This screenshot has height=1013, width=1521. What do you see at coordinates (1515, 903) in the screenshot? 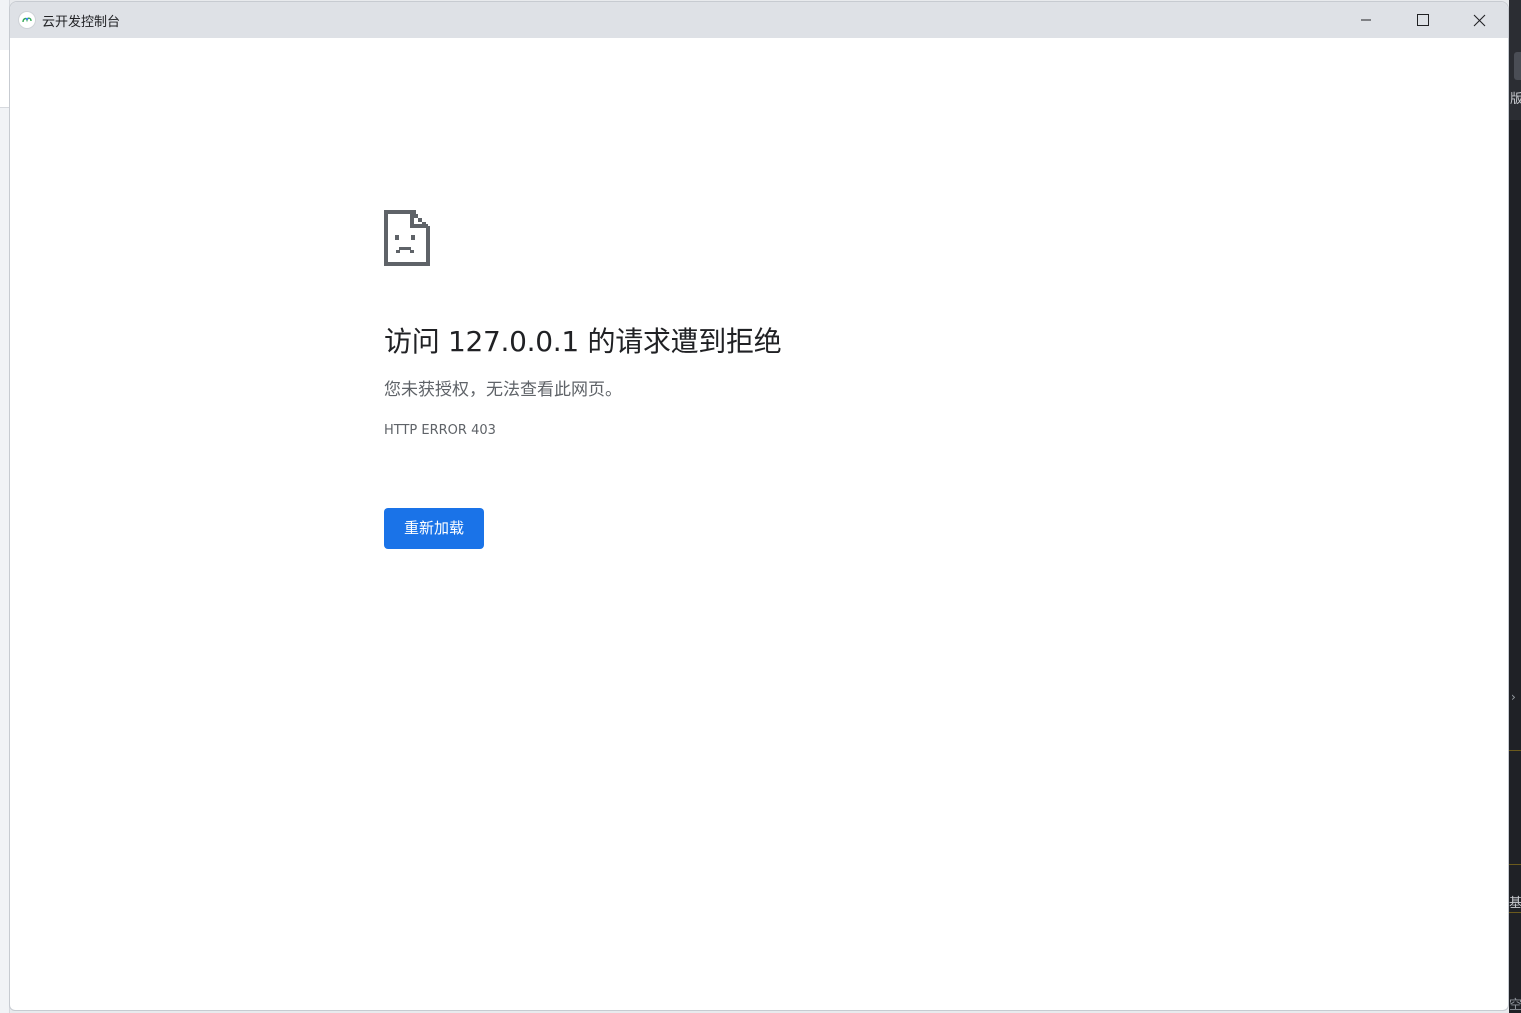
I see `background-app-text-2: 基` at bounding box center [1515, 903].